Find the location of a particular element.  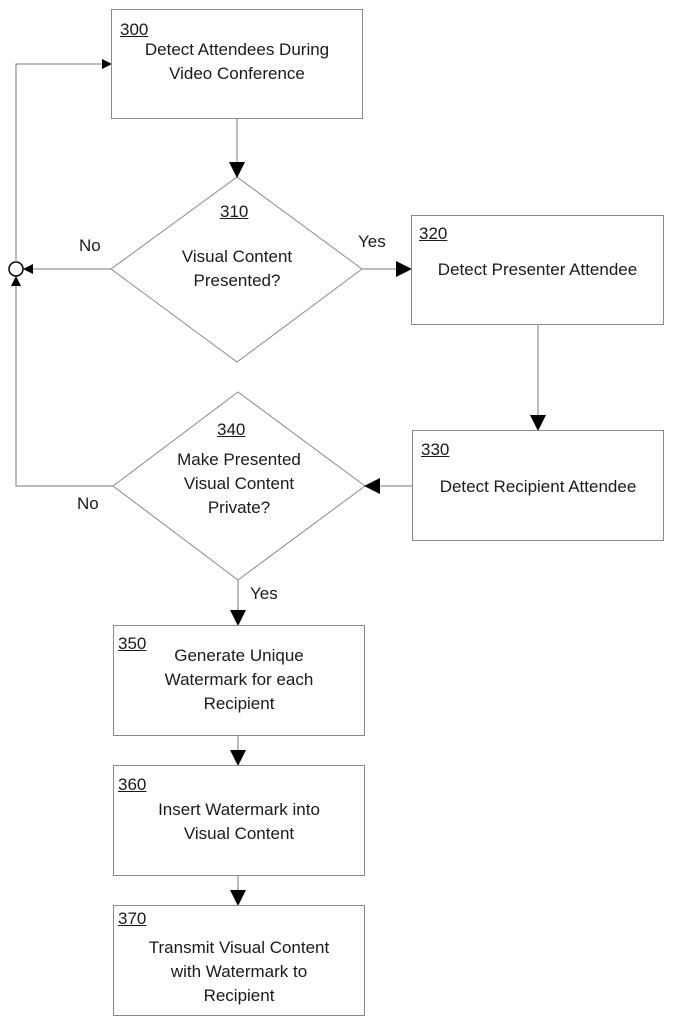

step-330-number: 330 is located at coordinates (435, 449).